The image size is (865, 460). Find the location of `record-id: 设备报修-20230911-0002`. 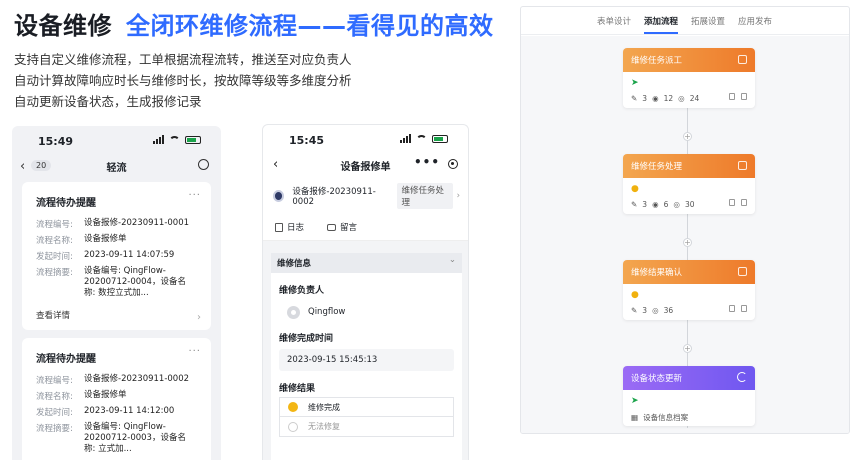

record-id: 设备报修-20230911-0002 is located at coordinates (334, 197).